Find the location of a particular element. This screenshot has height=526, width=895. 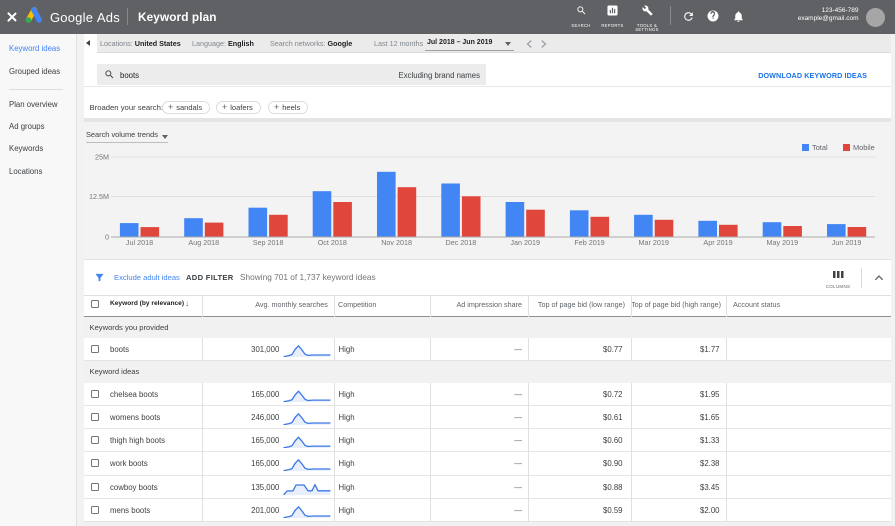

svg-text: Mar 2019 is located at coordinates (654, 242).